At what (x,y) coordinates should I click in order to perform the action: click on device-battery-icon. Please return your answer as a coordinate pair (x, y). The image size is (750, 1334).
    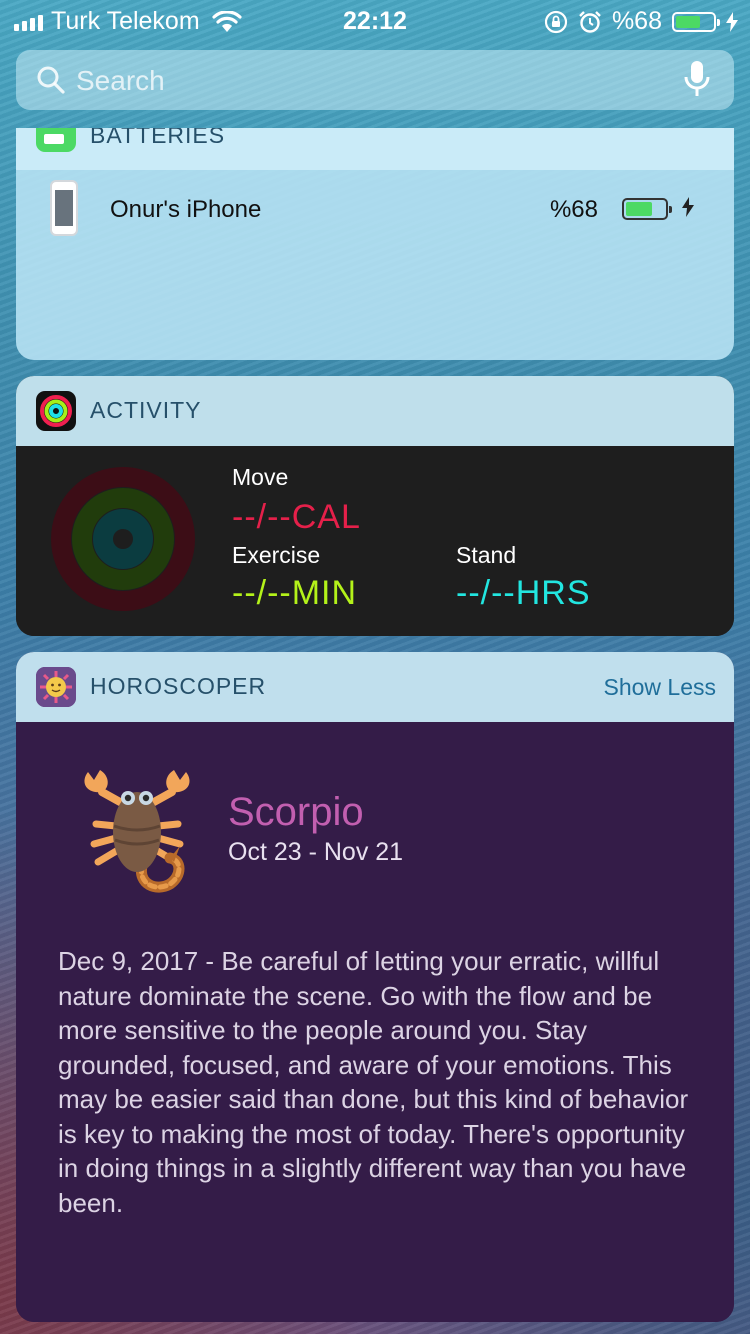
    Looking at the image, I should click on (647, 209).